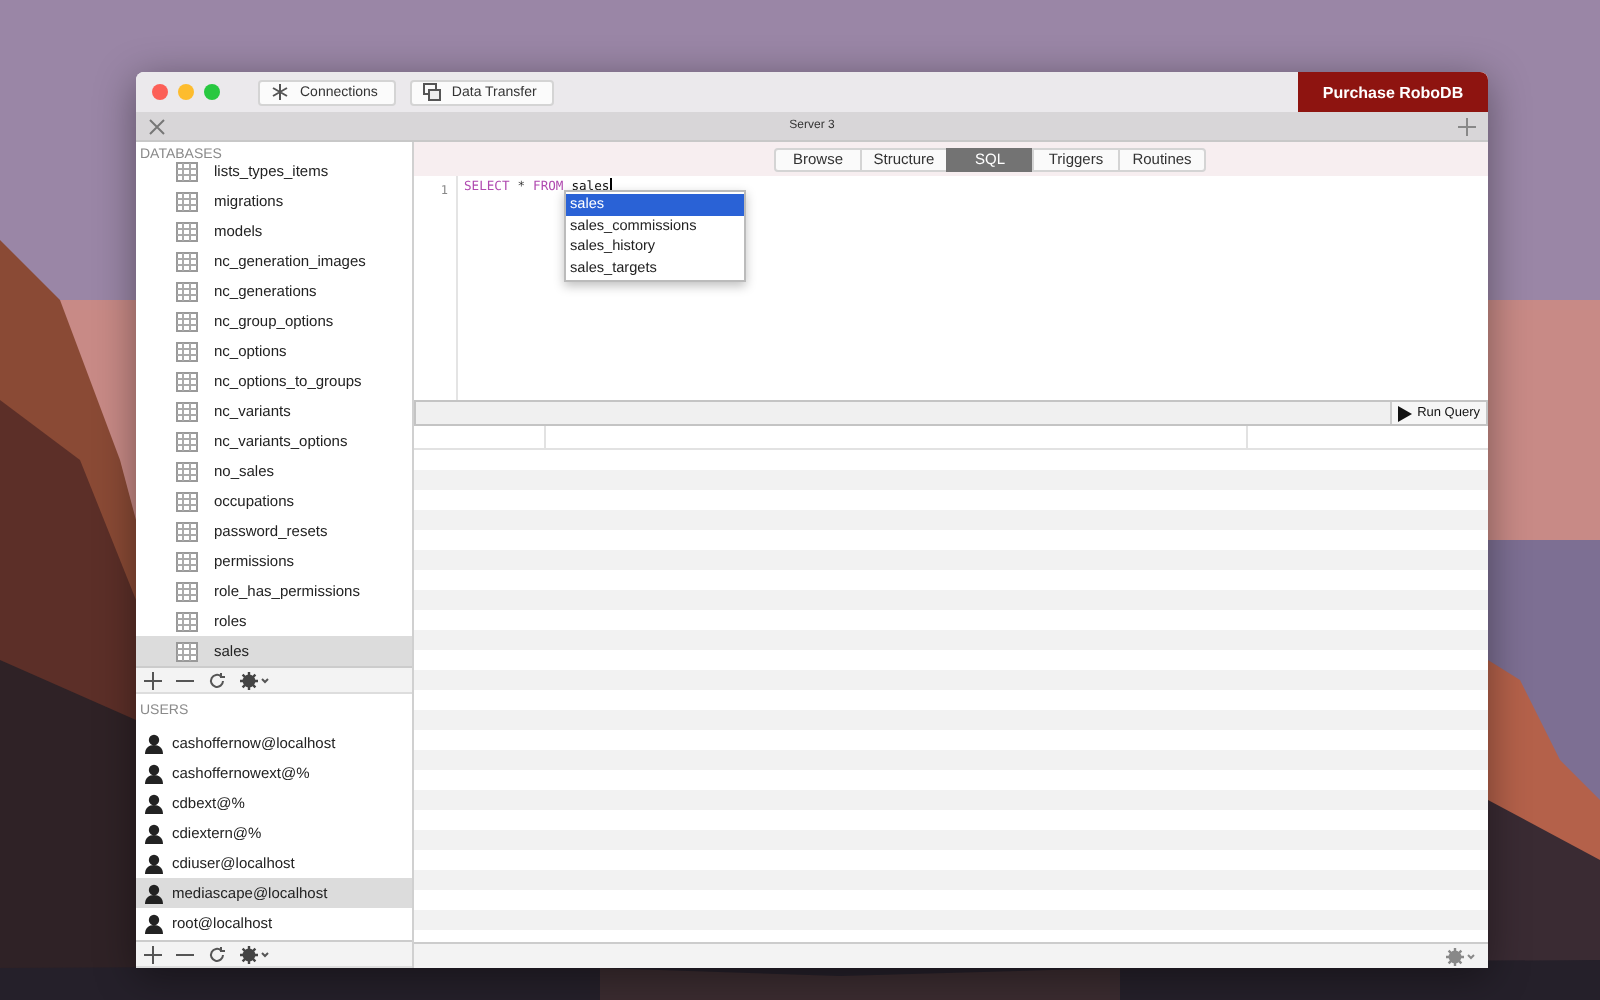  What do you see at coordinates (431, 92) in the screenshot?
I see `copy-icon` at bounding box center [431, 92].